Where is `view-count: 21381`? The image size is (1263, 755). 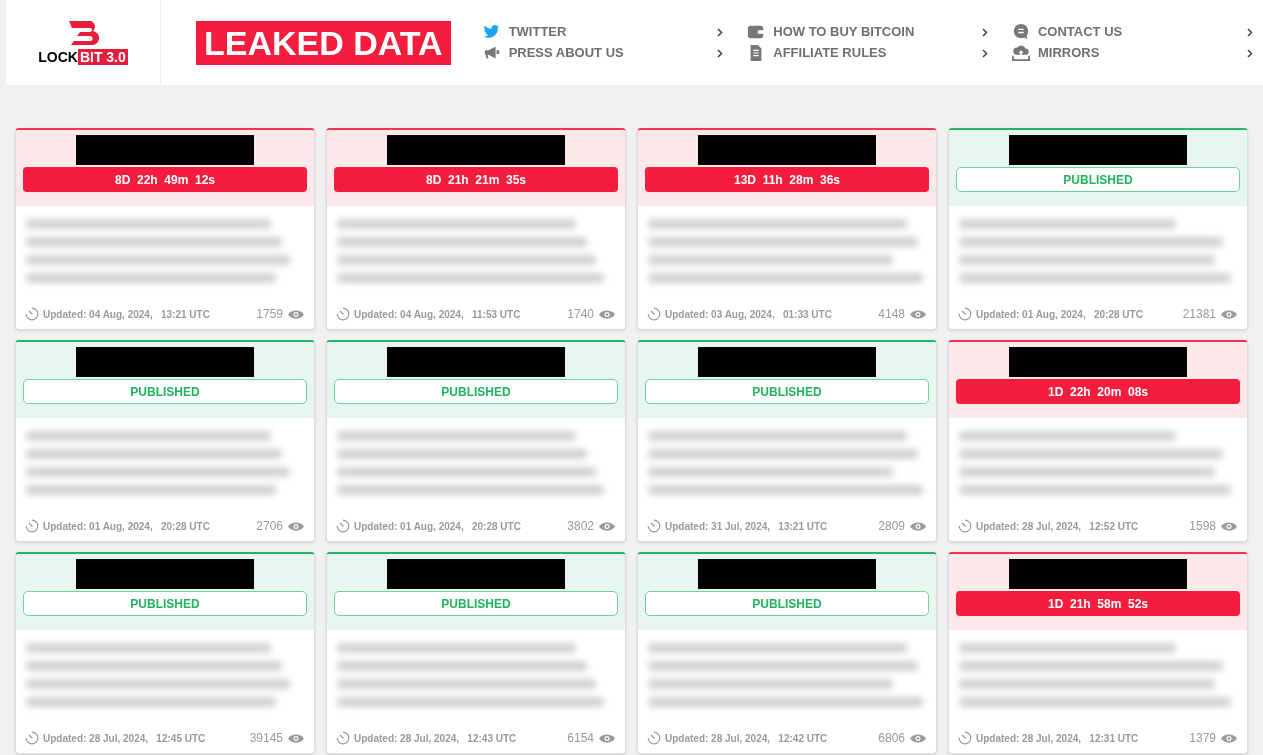
view-count: 21381 is located at coordinates (1199, 314).